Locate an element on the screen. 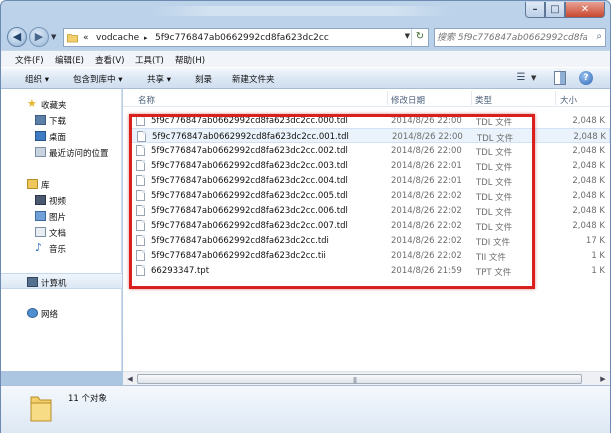 Image resolution: width=611 pixels, height=433 pixels. file-name: 66293347.tpt is located at coordinates (180, 271).